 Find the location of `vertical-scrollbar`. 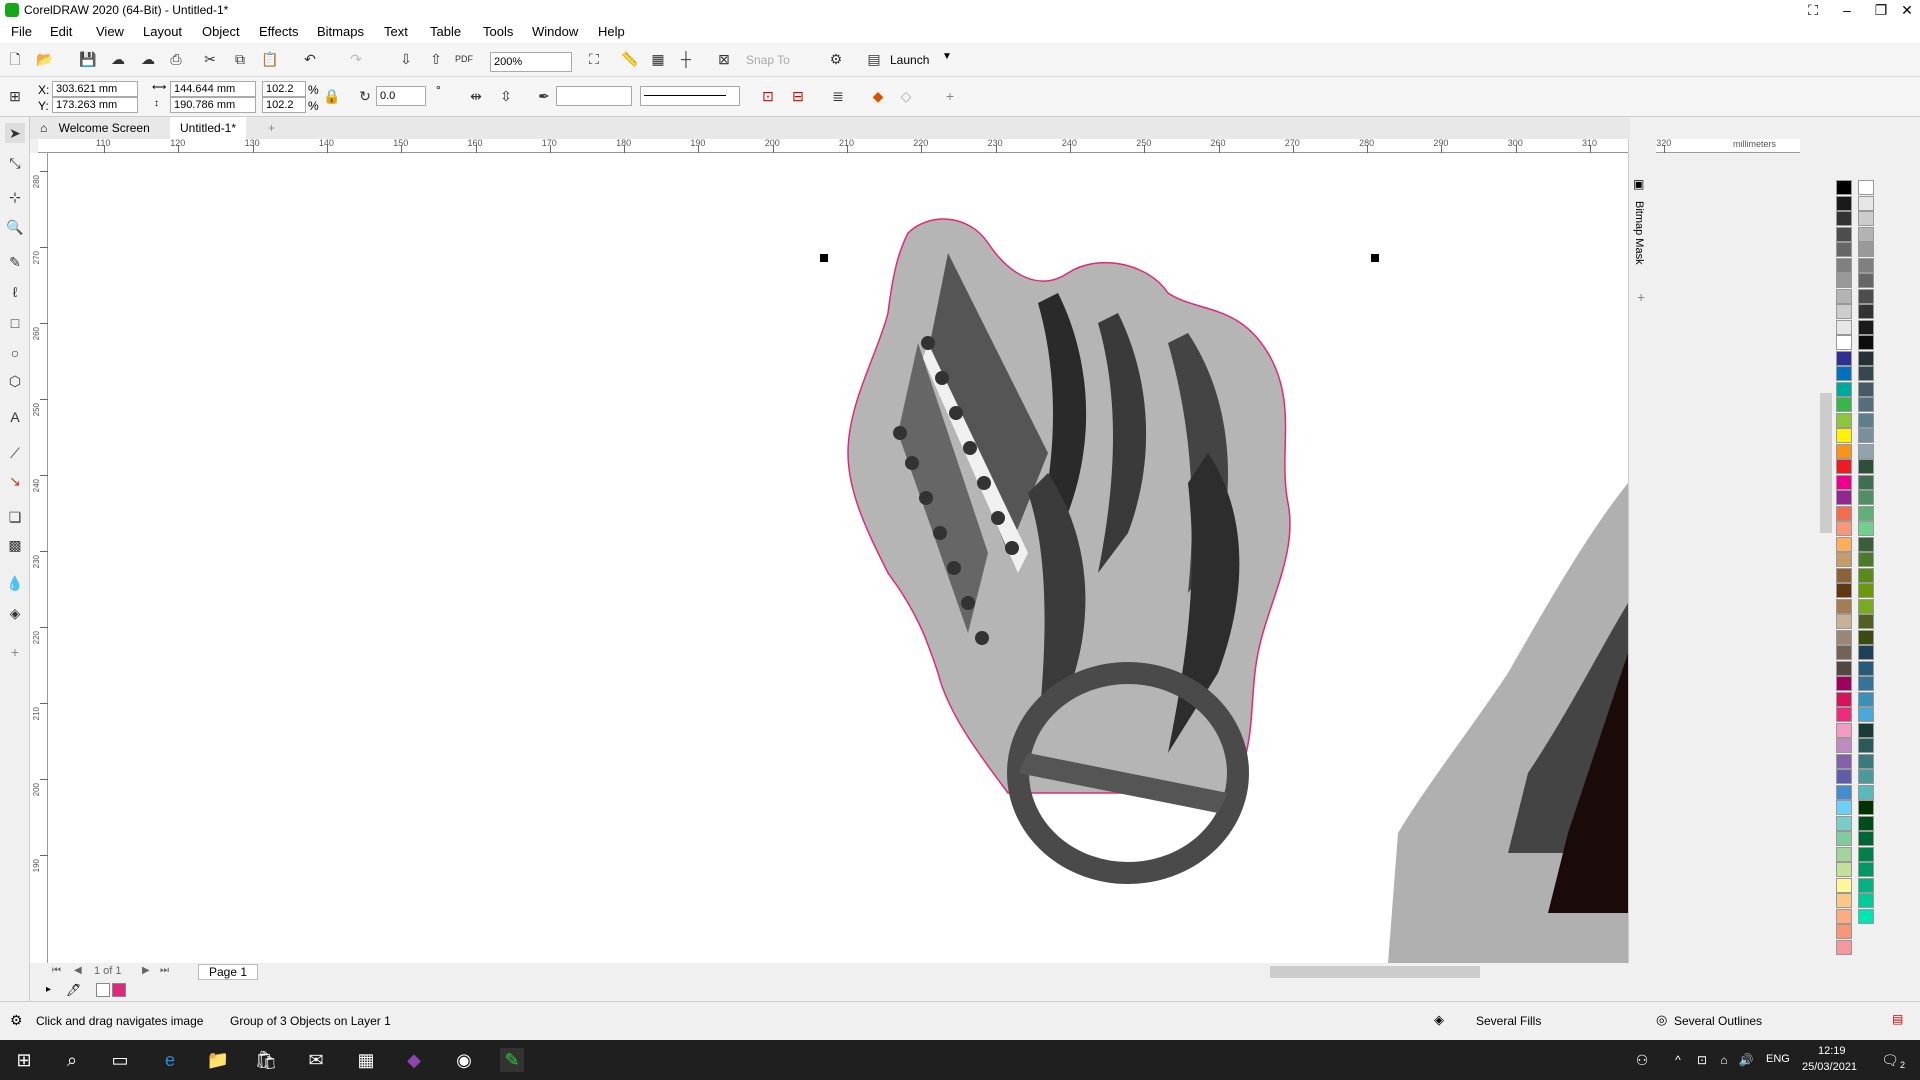

vertical-scrollbar is located at coordinates (1826, 558).